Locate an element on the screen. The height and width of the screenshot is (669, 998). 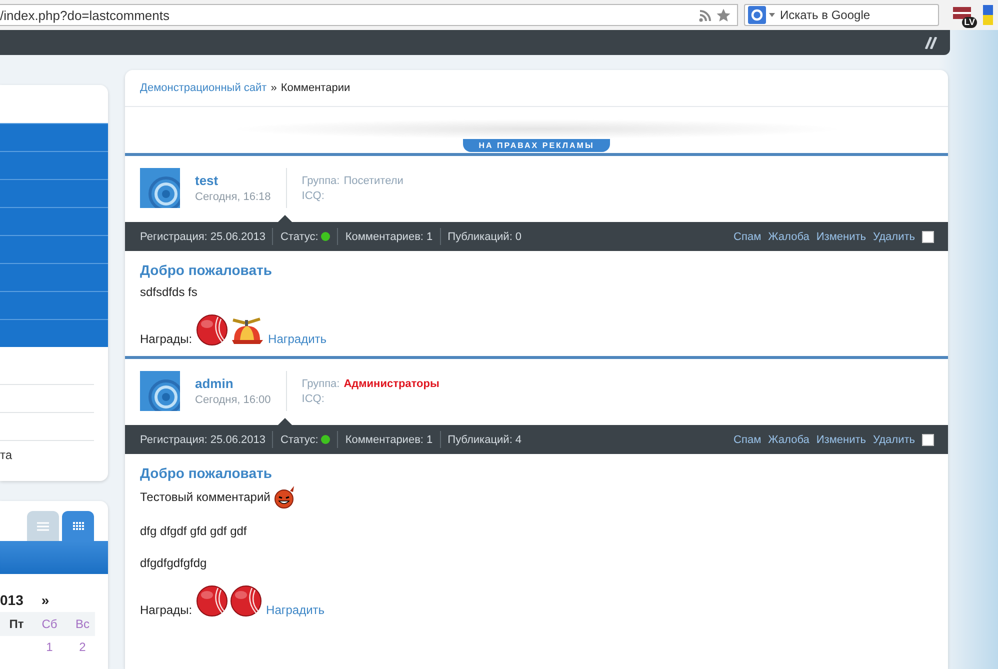
rss-icon is located at coordinates (705, 15).